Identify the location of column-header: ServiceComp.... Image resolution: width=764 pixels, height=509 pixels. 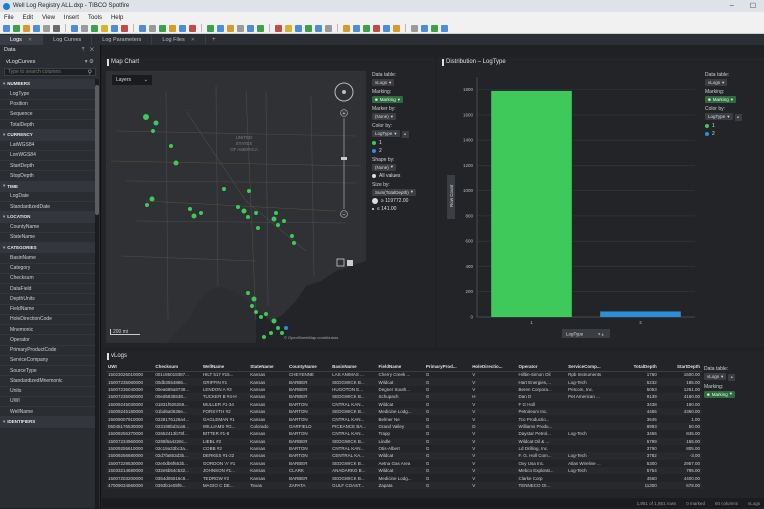
(591, 367).